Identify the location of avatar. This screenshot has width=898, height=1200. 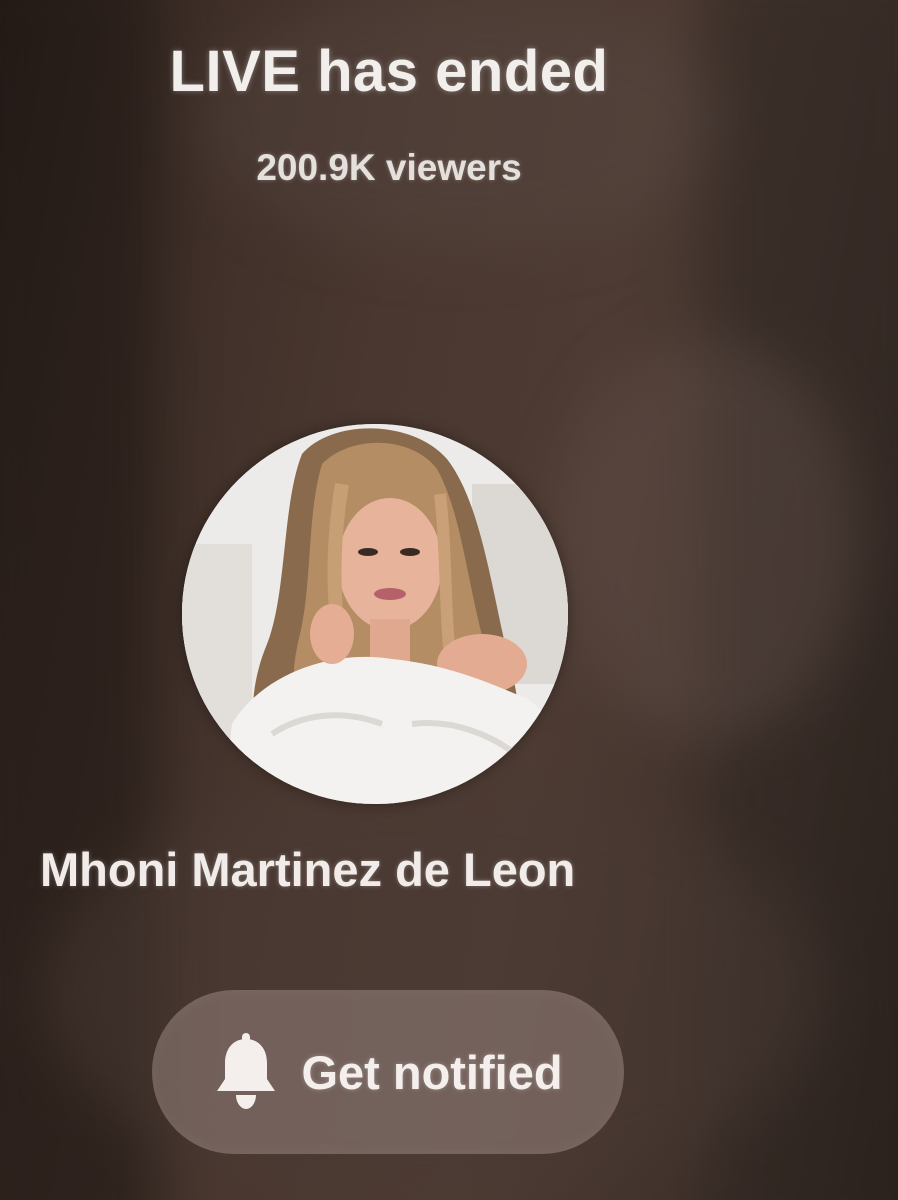
(375, 614).